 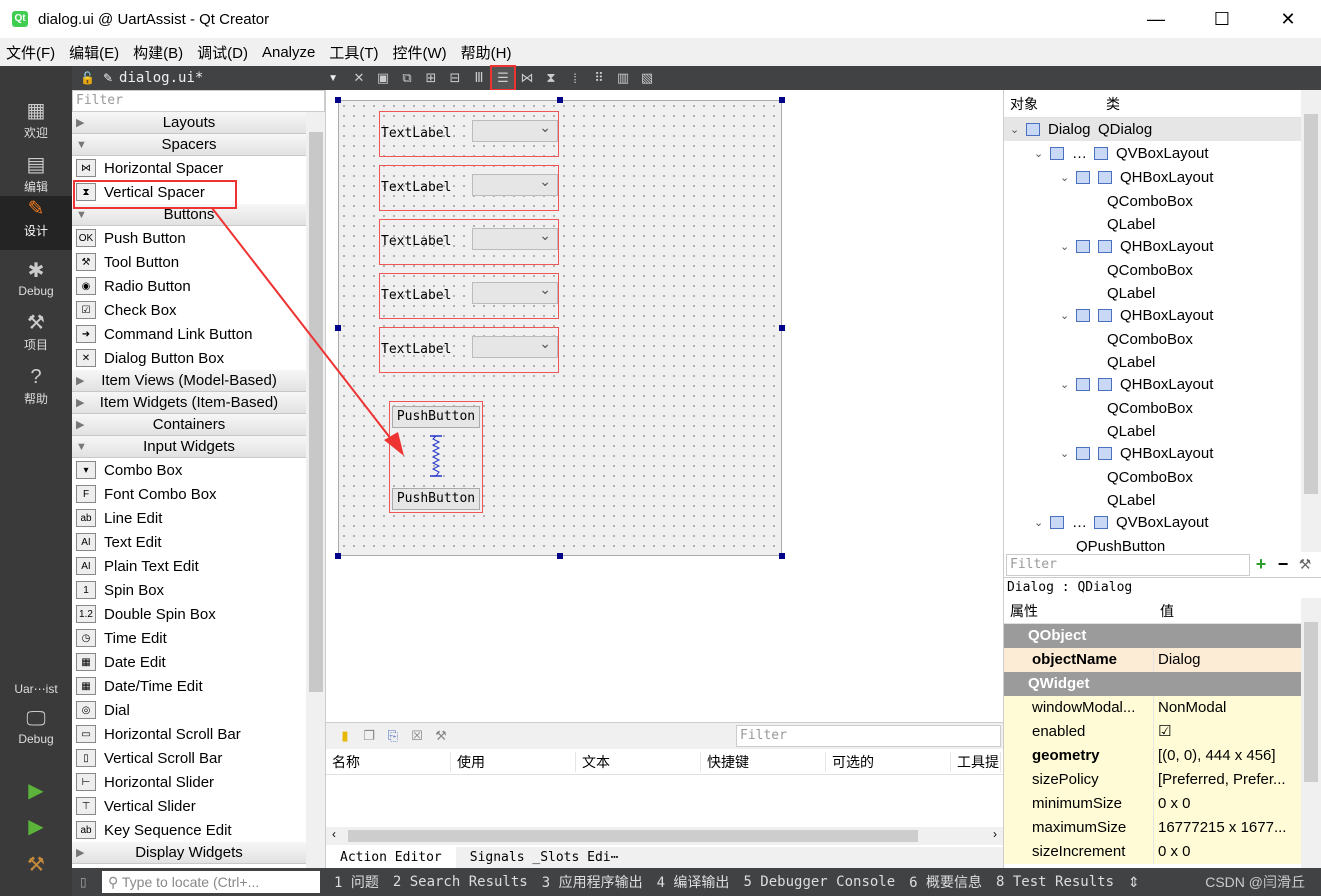 What do you see at coordinates (189, 853) in the screenshot?
I see `category-display-widgets: ▶ Display Widgets` at bounding box center [189, 853].